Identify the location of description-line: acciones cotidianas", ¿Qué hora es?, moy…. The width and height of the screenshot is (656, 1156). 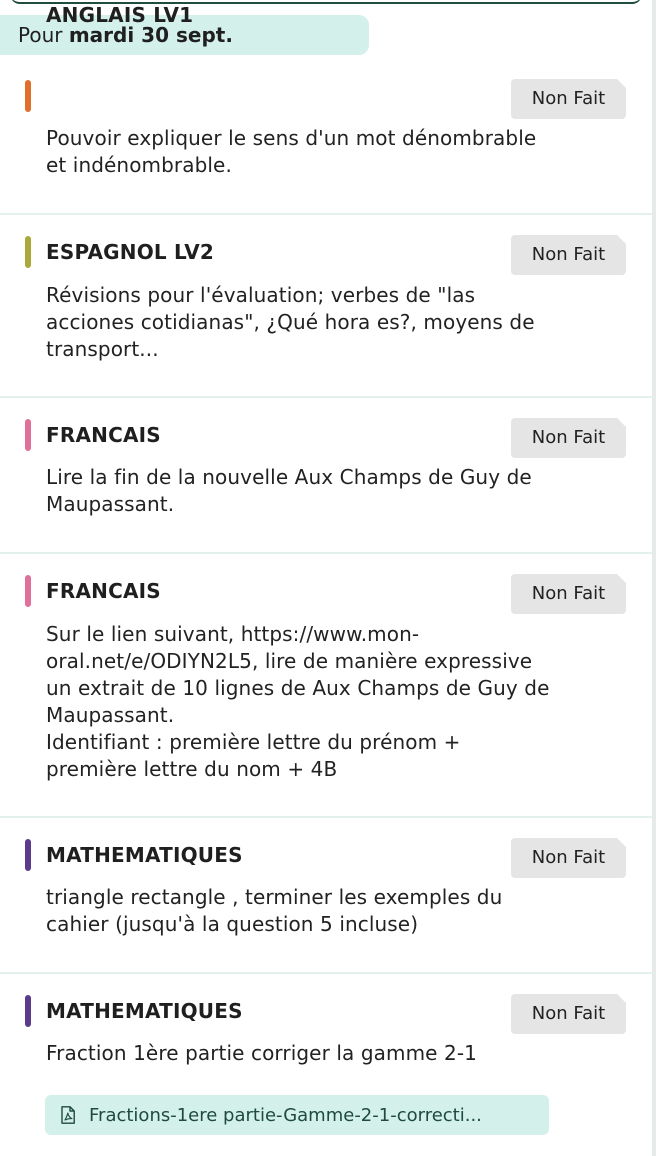
(290, 322).